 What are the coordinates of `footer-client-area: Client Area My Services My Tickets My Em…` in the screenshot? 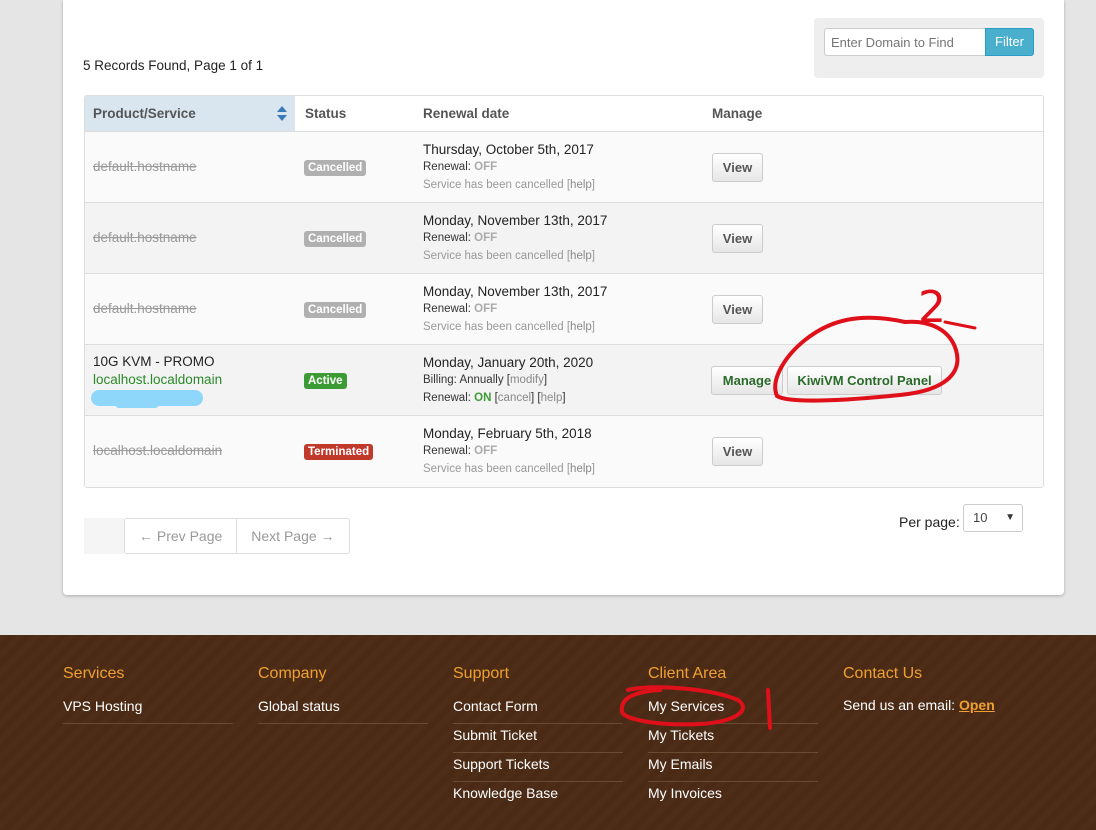 It's located at (733, 738).